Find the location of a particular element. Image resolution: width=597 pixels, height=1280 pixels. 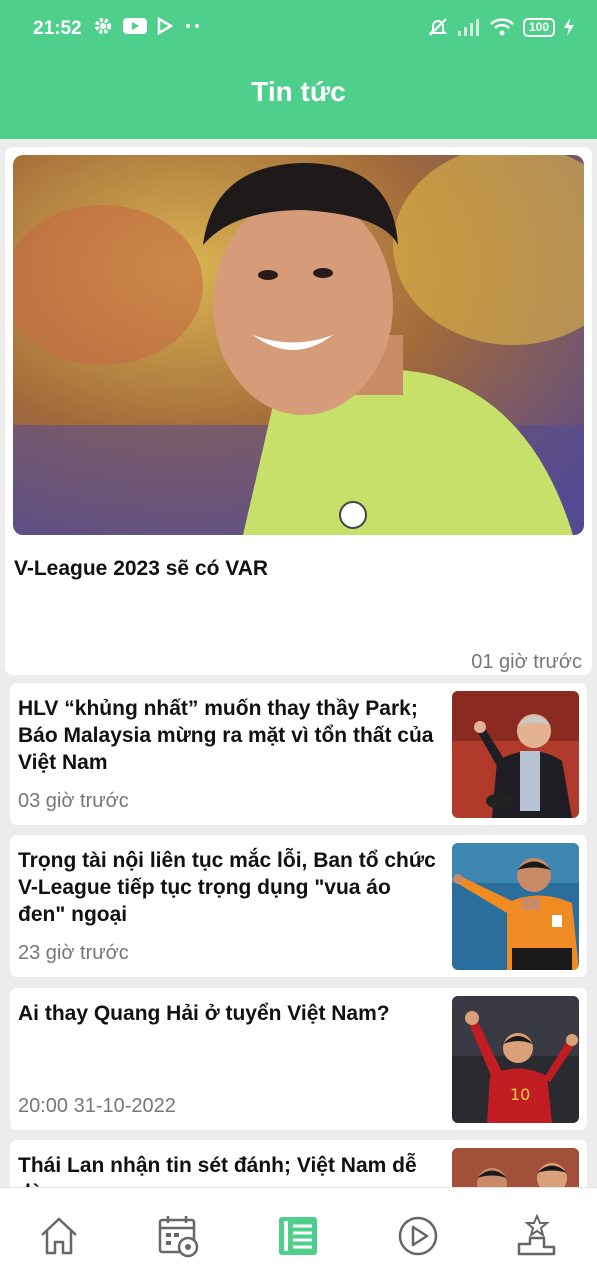

status-icons-right: 100 is located at coordinates (501, 27).